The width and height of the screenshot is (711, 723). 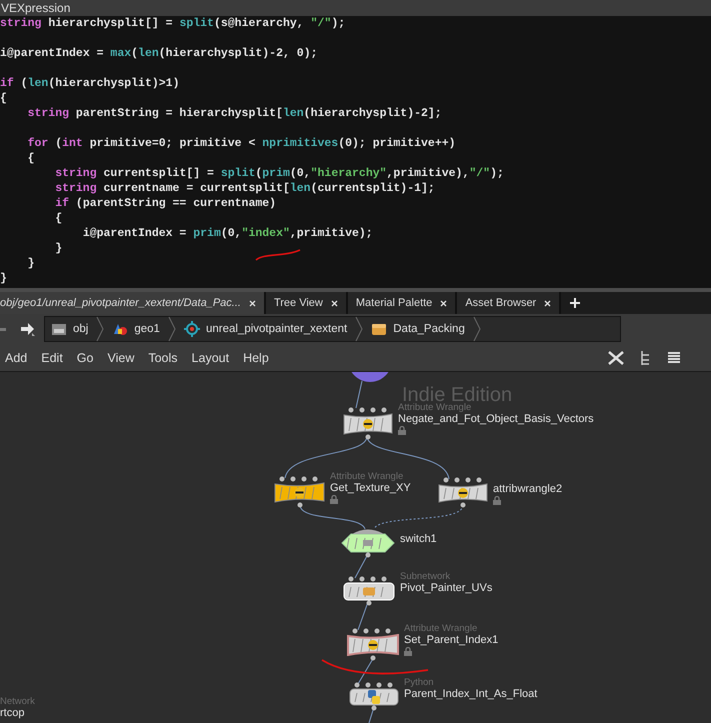 I want to click on menu-item: Layout, so click(x=211, y=357).